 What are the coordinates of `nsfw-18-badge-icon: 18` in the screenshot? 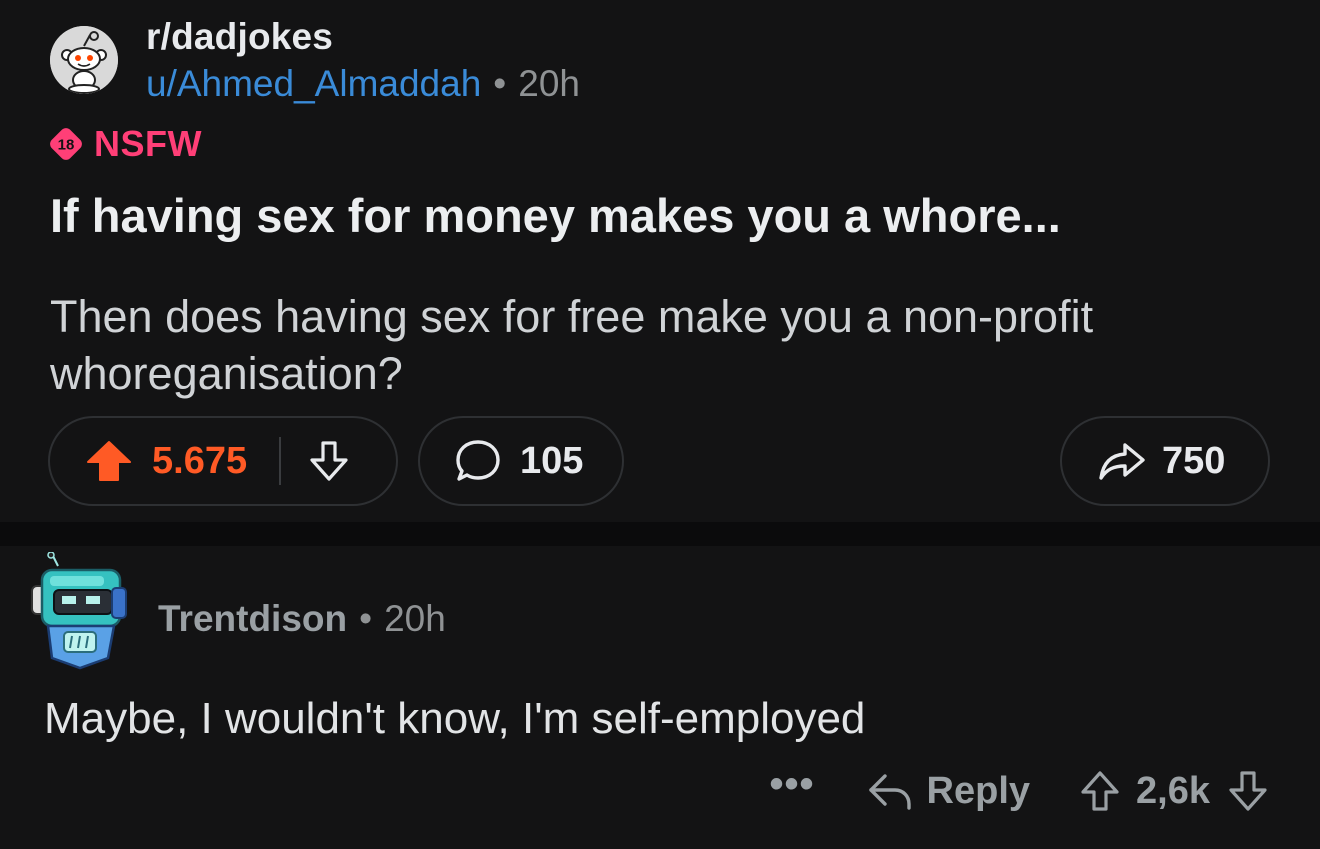 It's located at (66, 144).